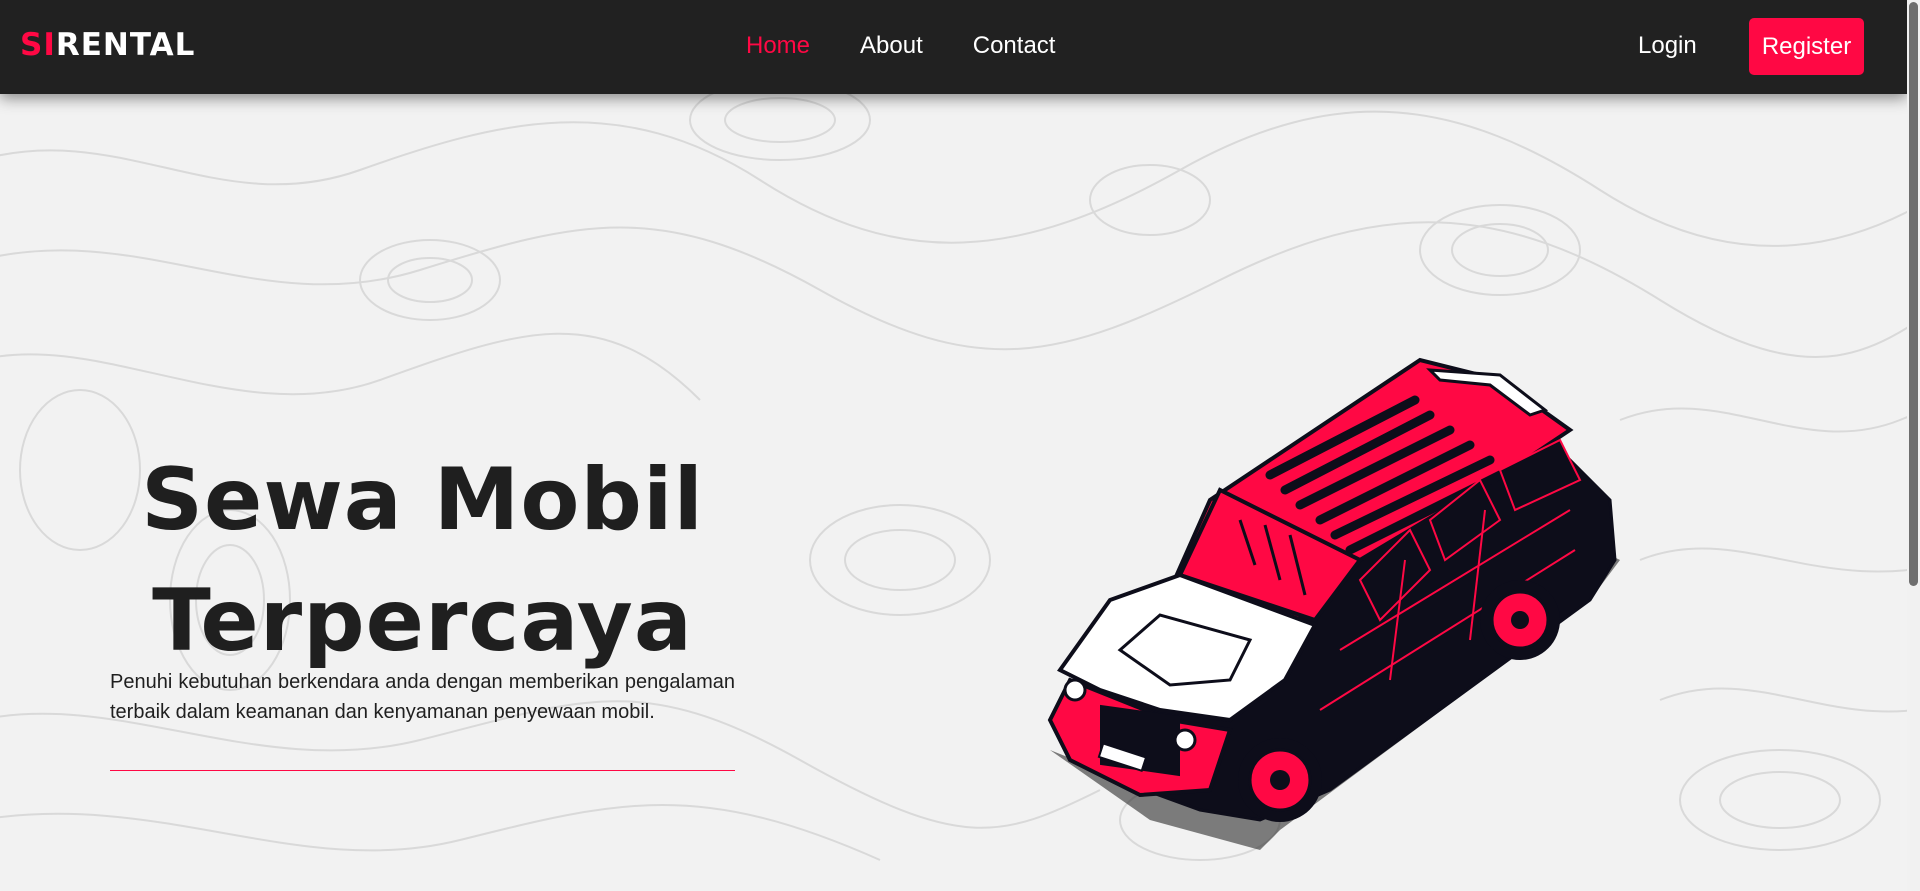 This screenshot has width=1920, height=891. What do you see at coordinates (1014, 46) in the screenshot?
I see `nav-link-contact: Contact` at bounding box center [1014, 46].